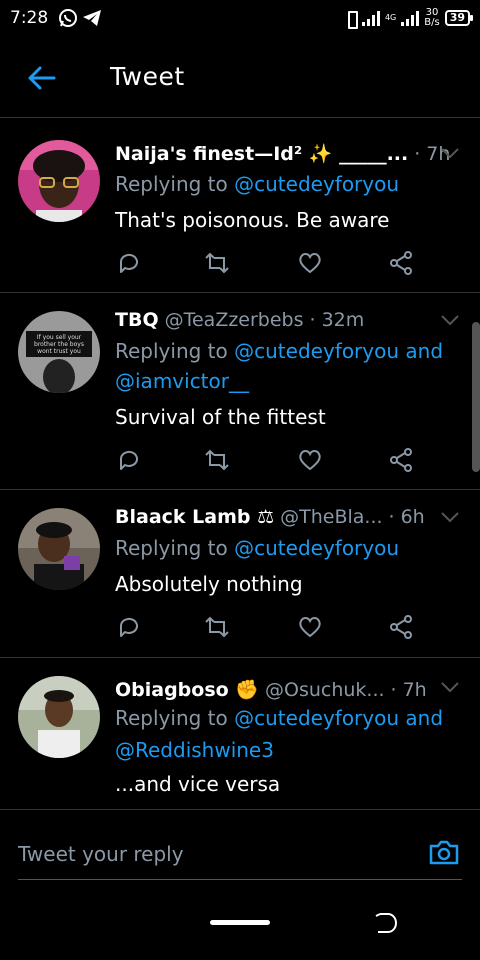  Describe the element at coordinates (59, 344) in the screenshot. I see `svg-text: brother the boys` at that location.